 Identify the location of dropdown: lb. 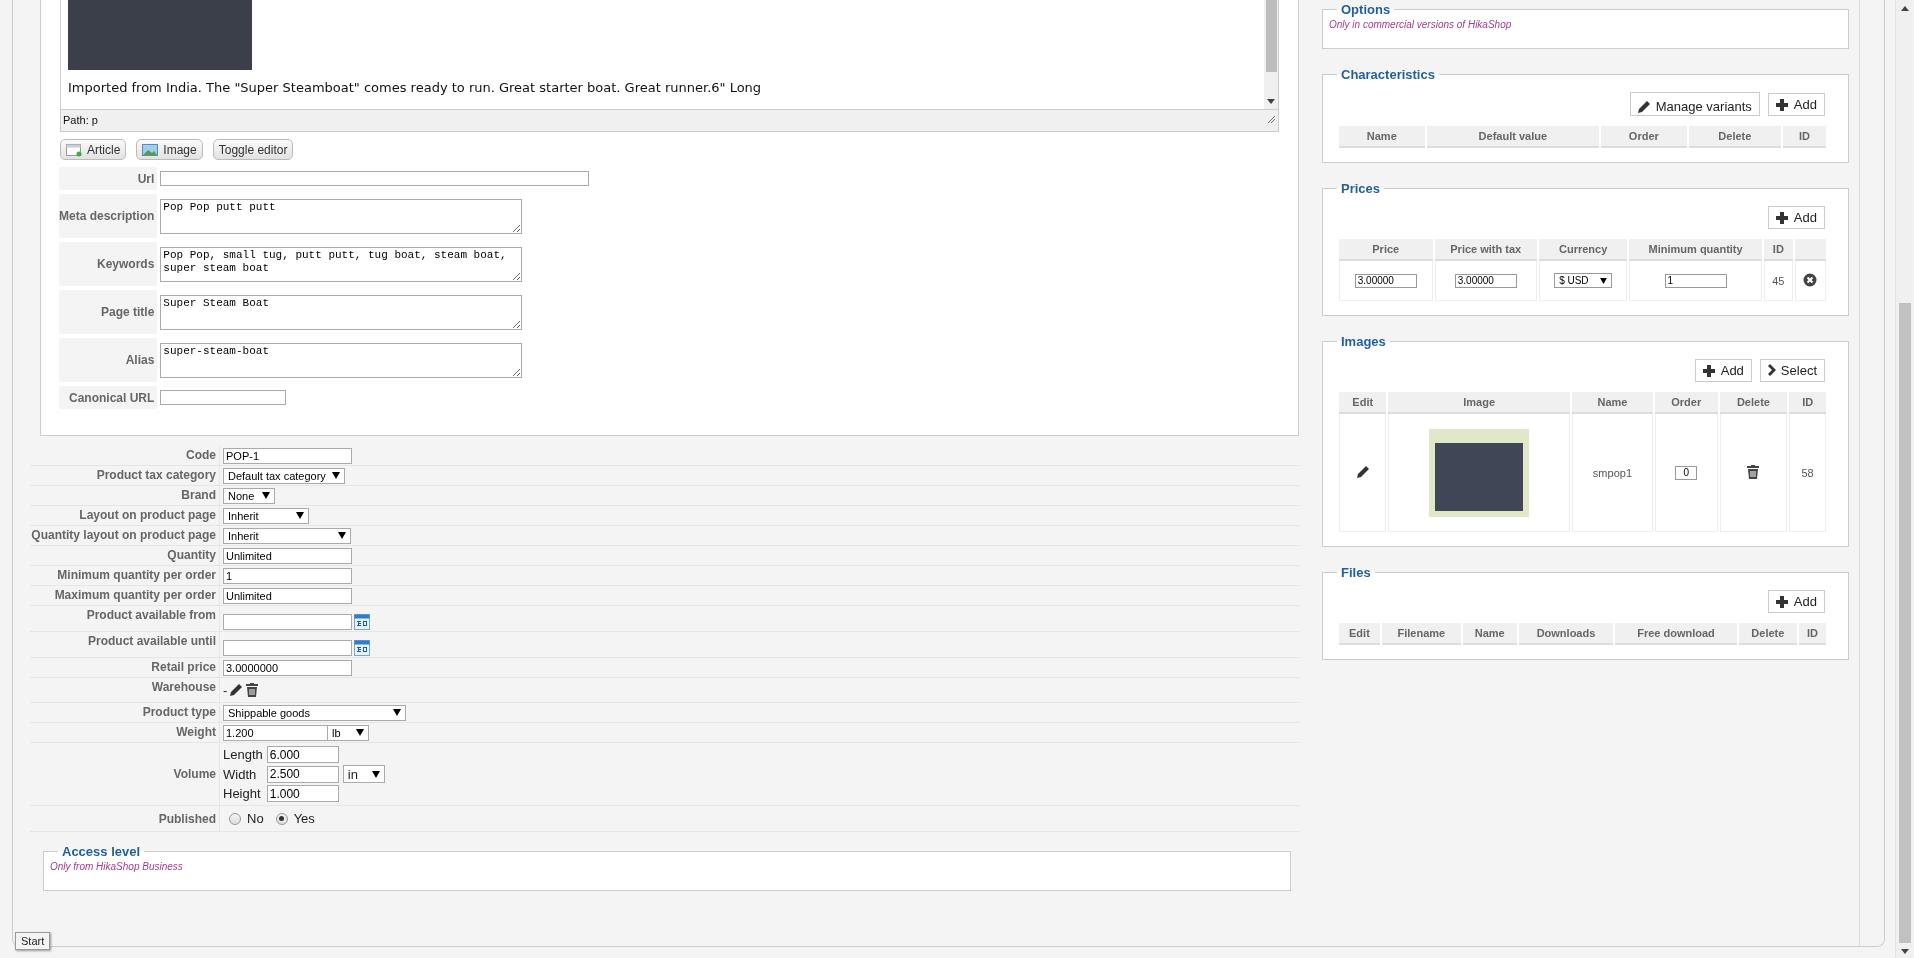
(348, 732).